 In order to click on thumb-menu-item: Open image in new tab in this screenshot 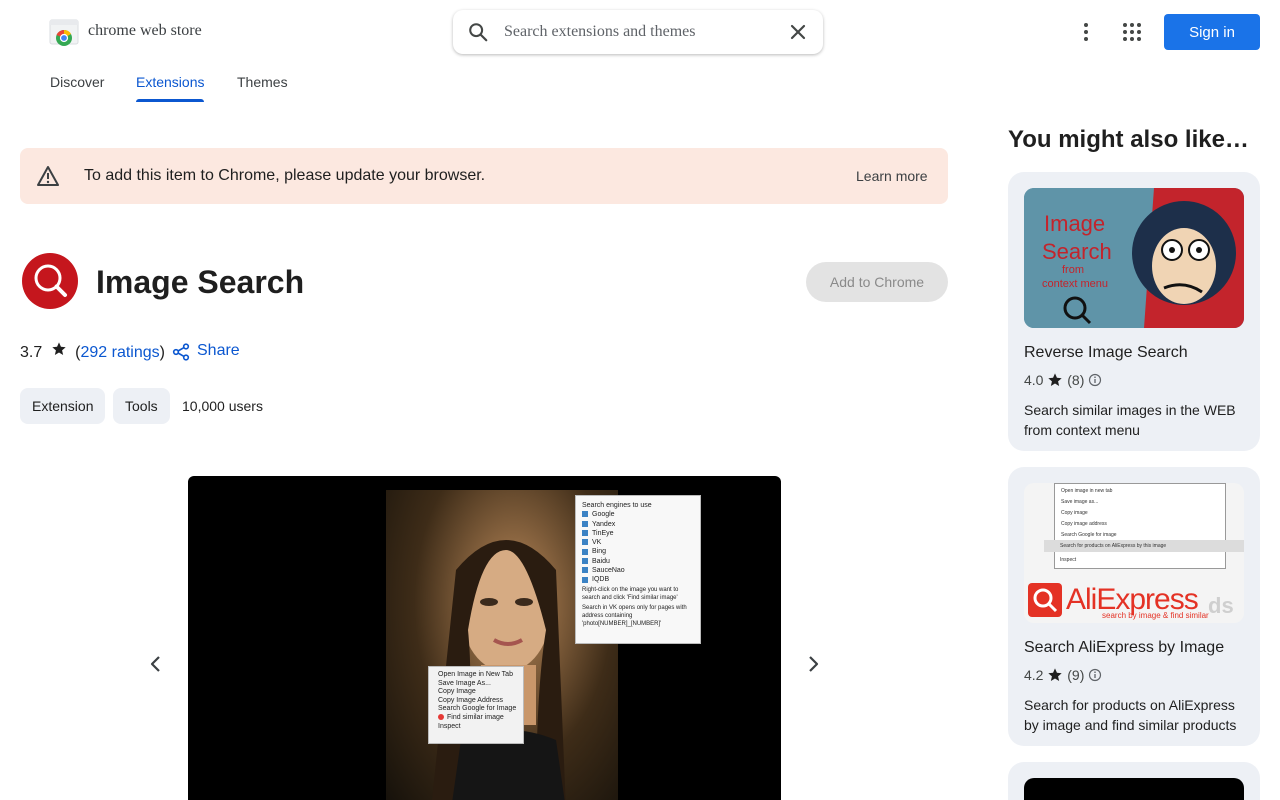, I will do `click(1087, 491)`.